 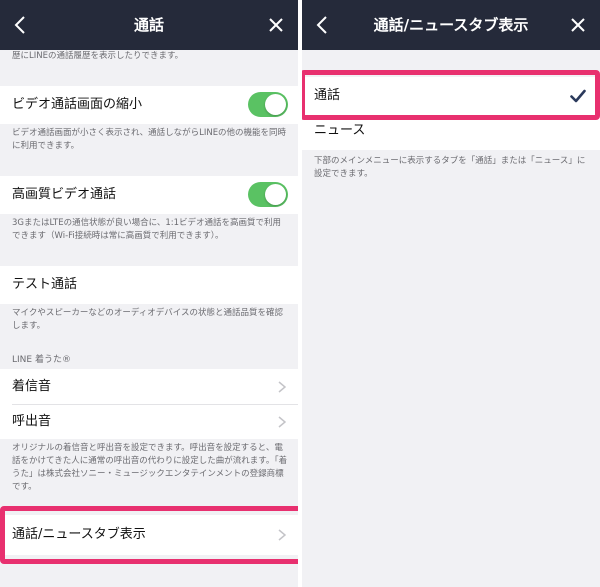 What do you see at coordinates (77, 104) in the screenshot?
I see `video-shrink-label: ビデオ通話画面の縮小` at bounding box center [77, 104].